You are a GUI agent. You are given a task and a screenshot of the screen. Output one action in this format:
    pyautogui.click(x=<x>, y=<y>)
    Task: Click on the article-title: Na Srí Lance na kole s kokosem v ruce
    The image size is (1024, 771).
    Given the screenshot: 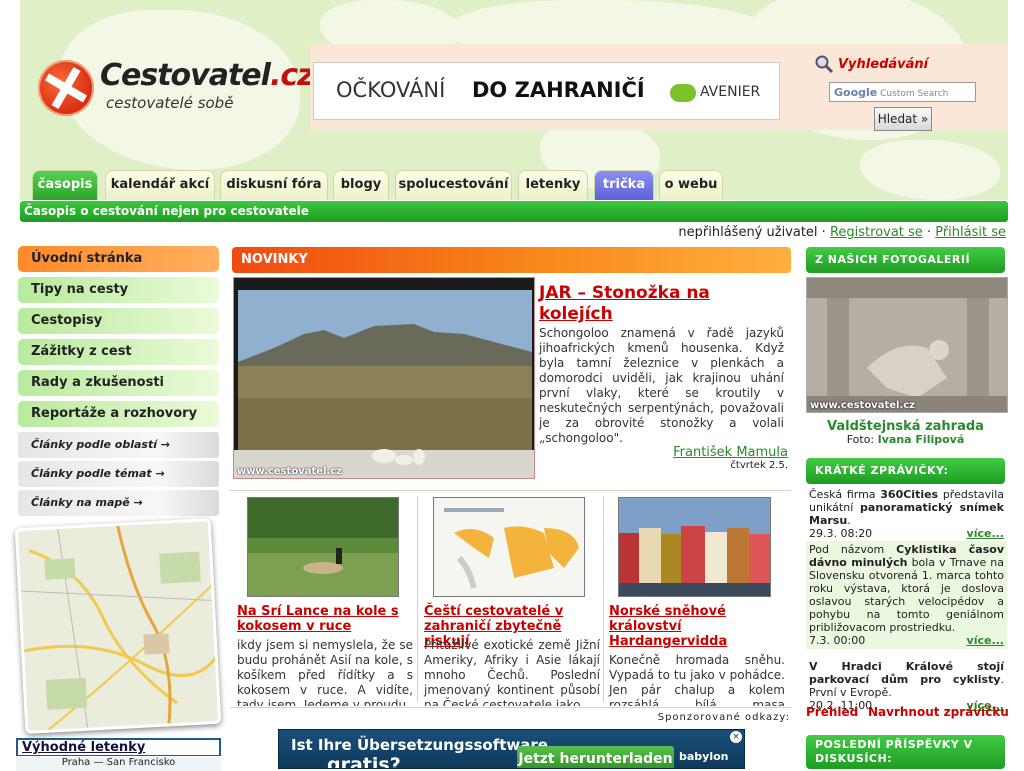 What is the action you would take?
    pyautogui.click(x=325, y=619)
    